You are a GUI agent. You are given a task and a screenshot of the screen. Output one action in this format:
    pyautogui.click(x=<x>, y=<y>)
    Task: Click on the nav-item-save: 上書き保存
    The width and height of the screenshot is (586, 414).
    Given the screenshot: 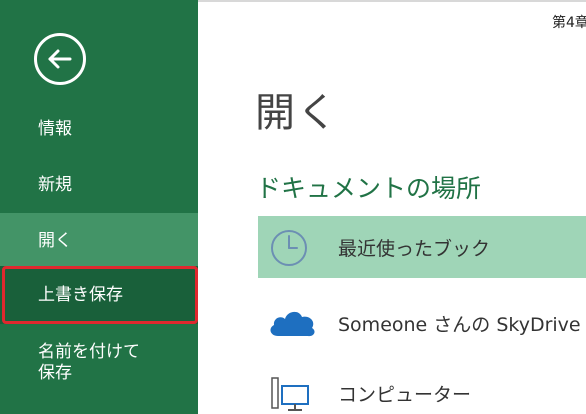 What is the action you would take?
    pyautogui.click(x=99, y=295)
    